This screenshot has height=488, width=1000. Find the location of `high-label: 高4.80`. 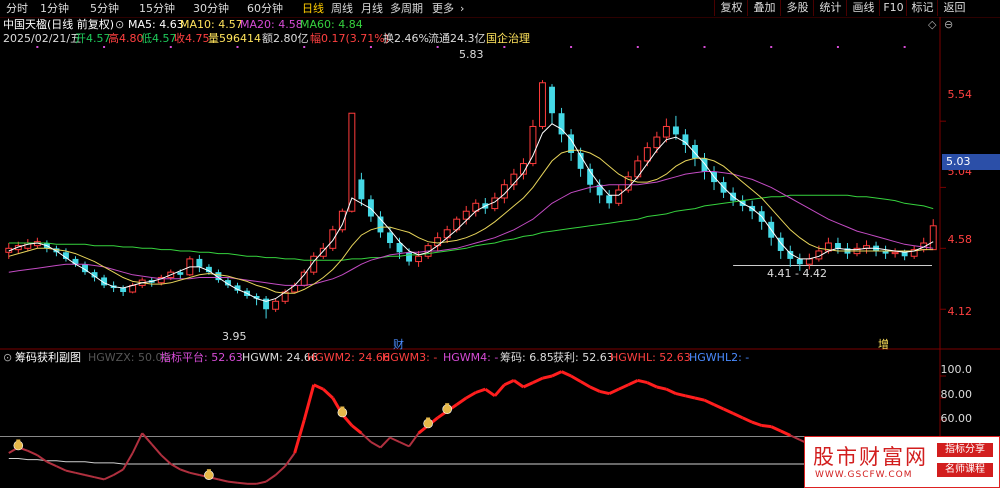

high-label: 高4.80 is located at coordinates (126, 38).